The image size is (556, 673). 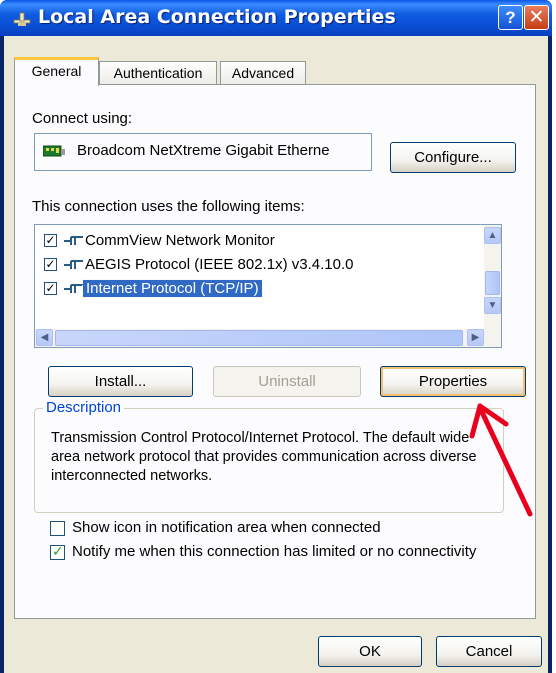 What do you see at coordinates (219, 264) in the screenshot?
I see `item-label: AEGIS Protocol (IEEE 802.1x) v3.4.10.0` at bounding box center [219, 264].